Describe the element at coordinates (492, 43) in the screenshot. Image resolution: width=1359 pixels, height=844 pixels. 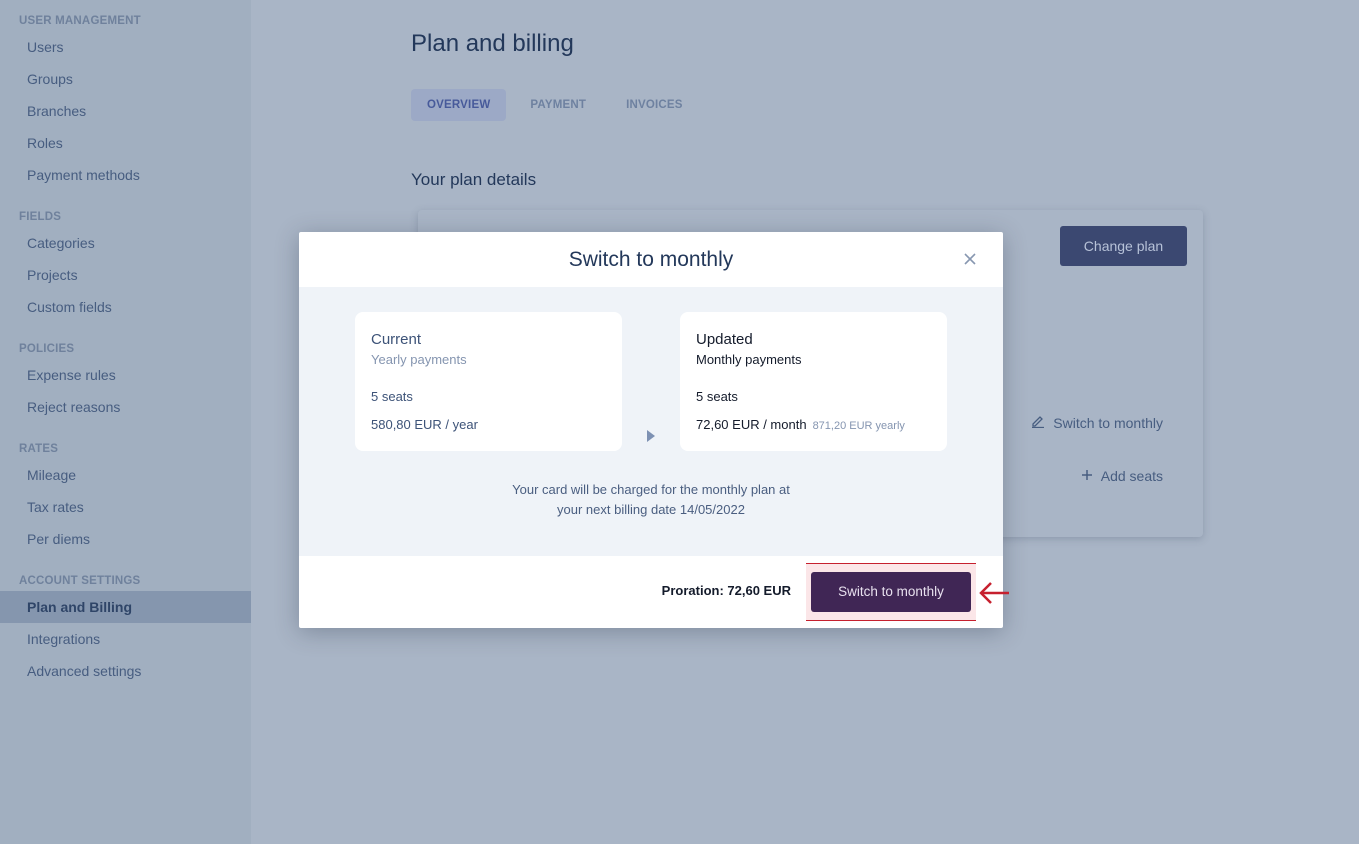
I see `page-title: Plan and billing` at that location.